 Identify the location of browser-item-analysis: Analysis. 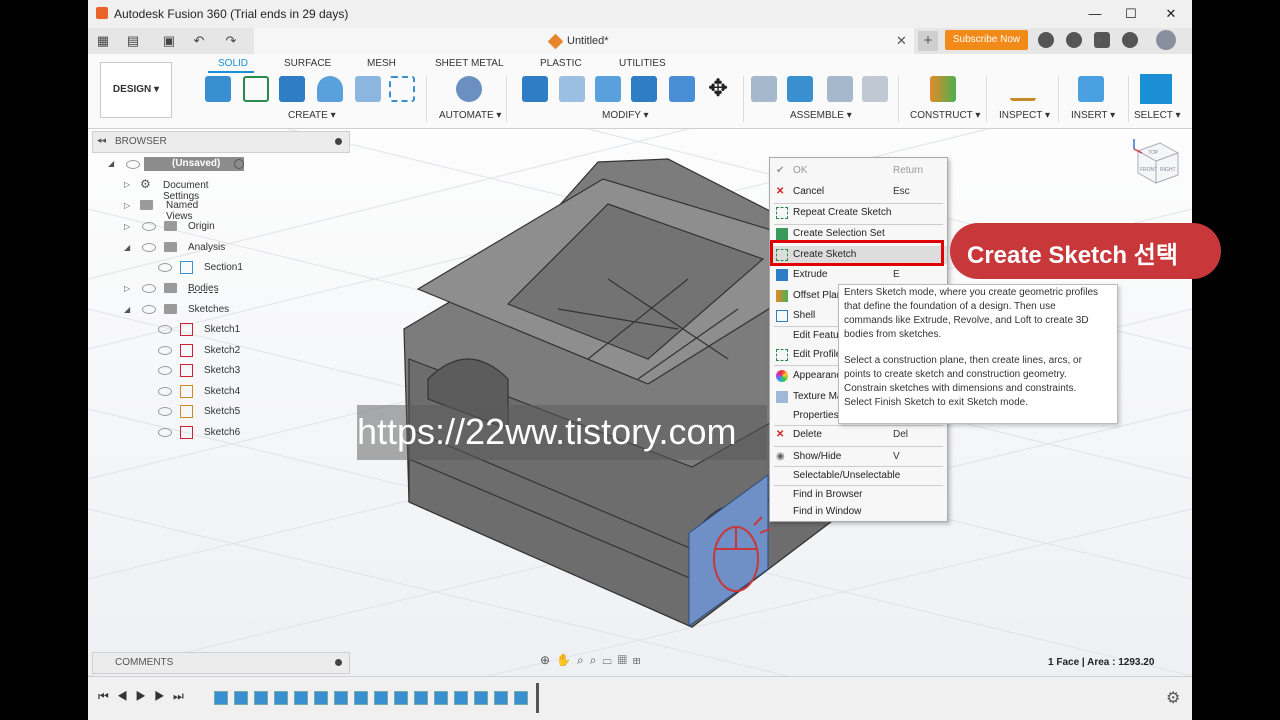
(206, 247).